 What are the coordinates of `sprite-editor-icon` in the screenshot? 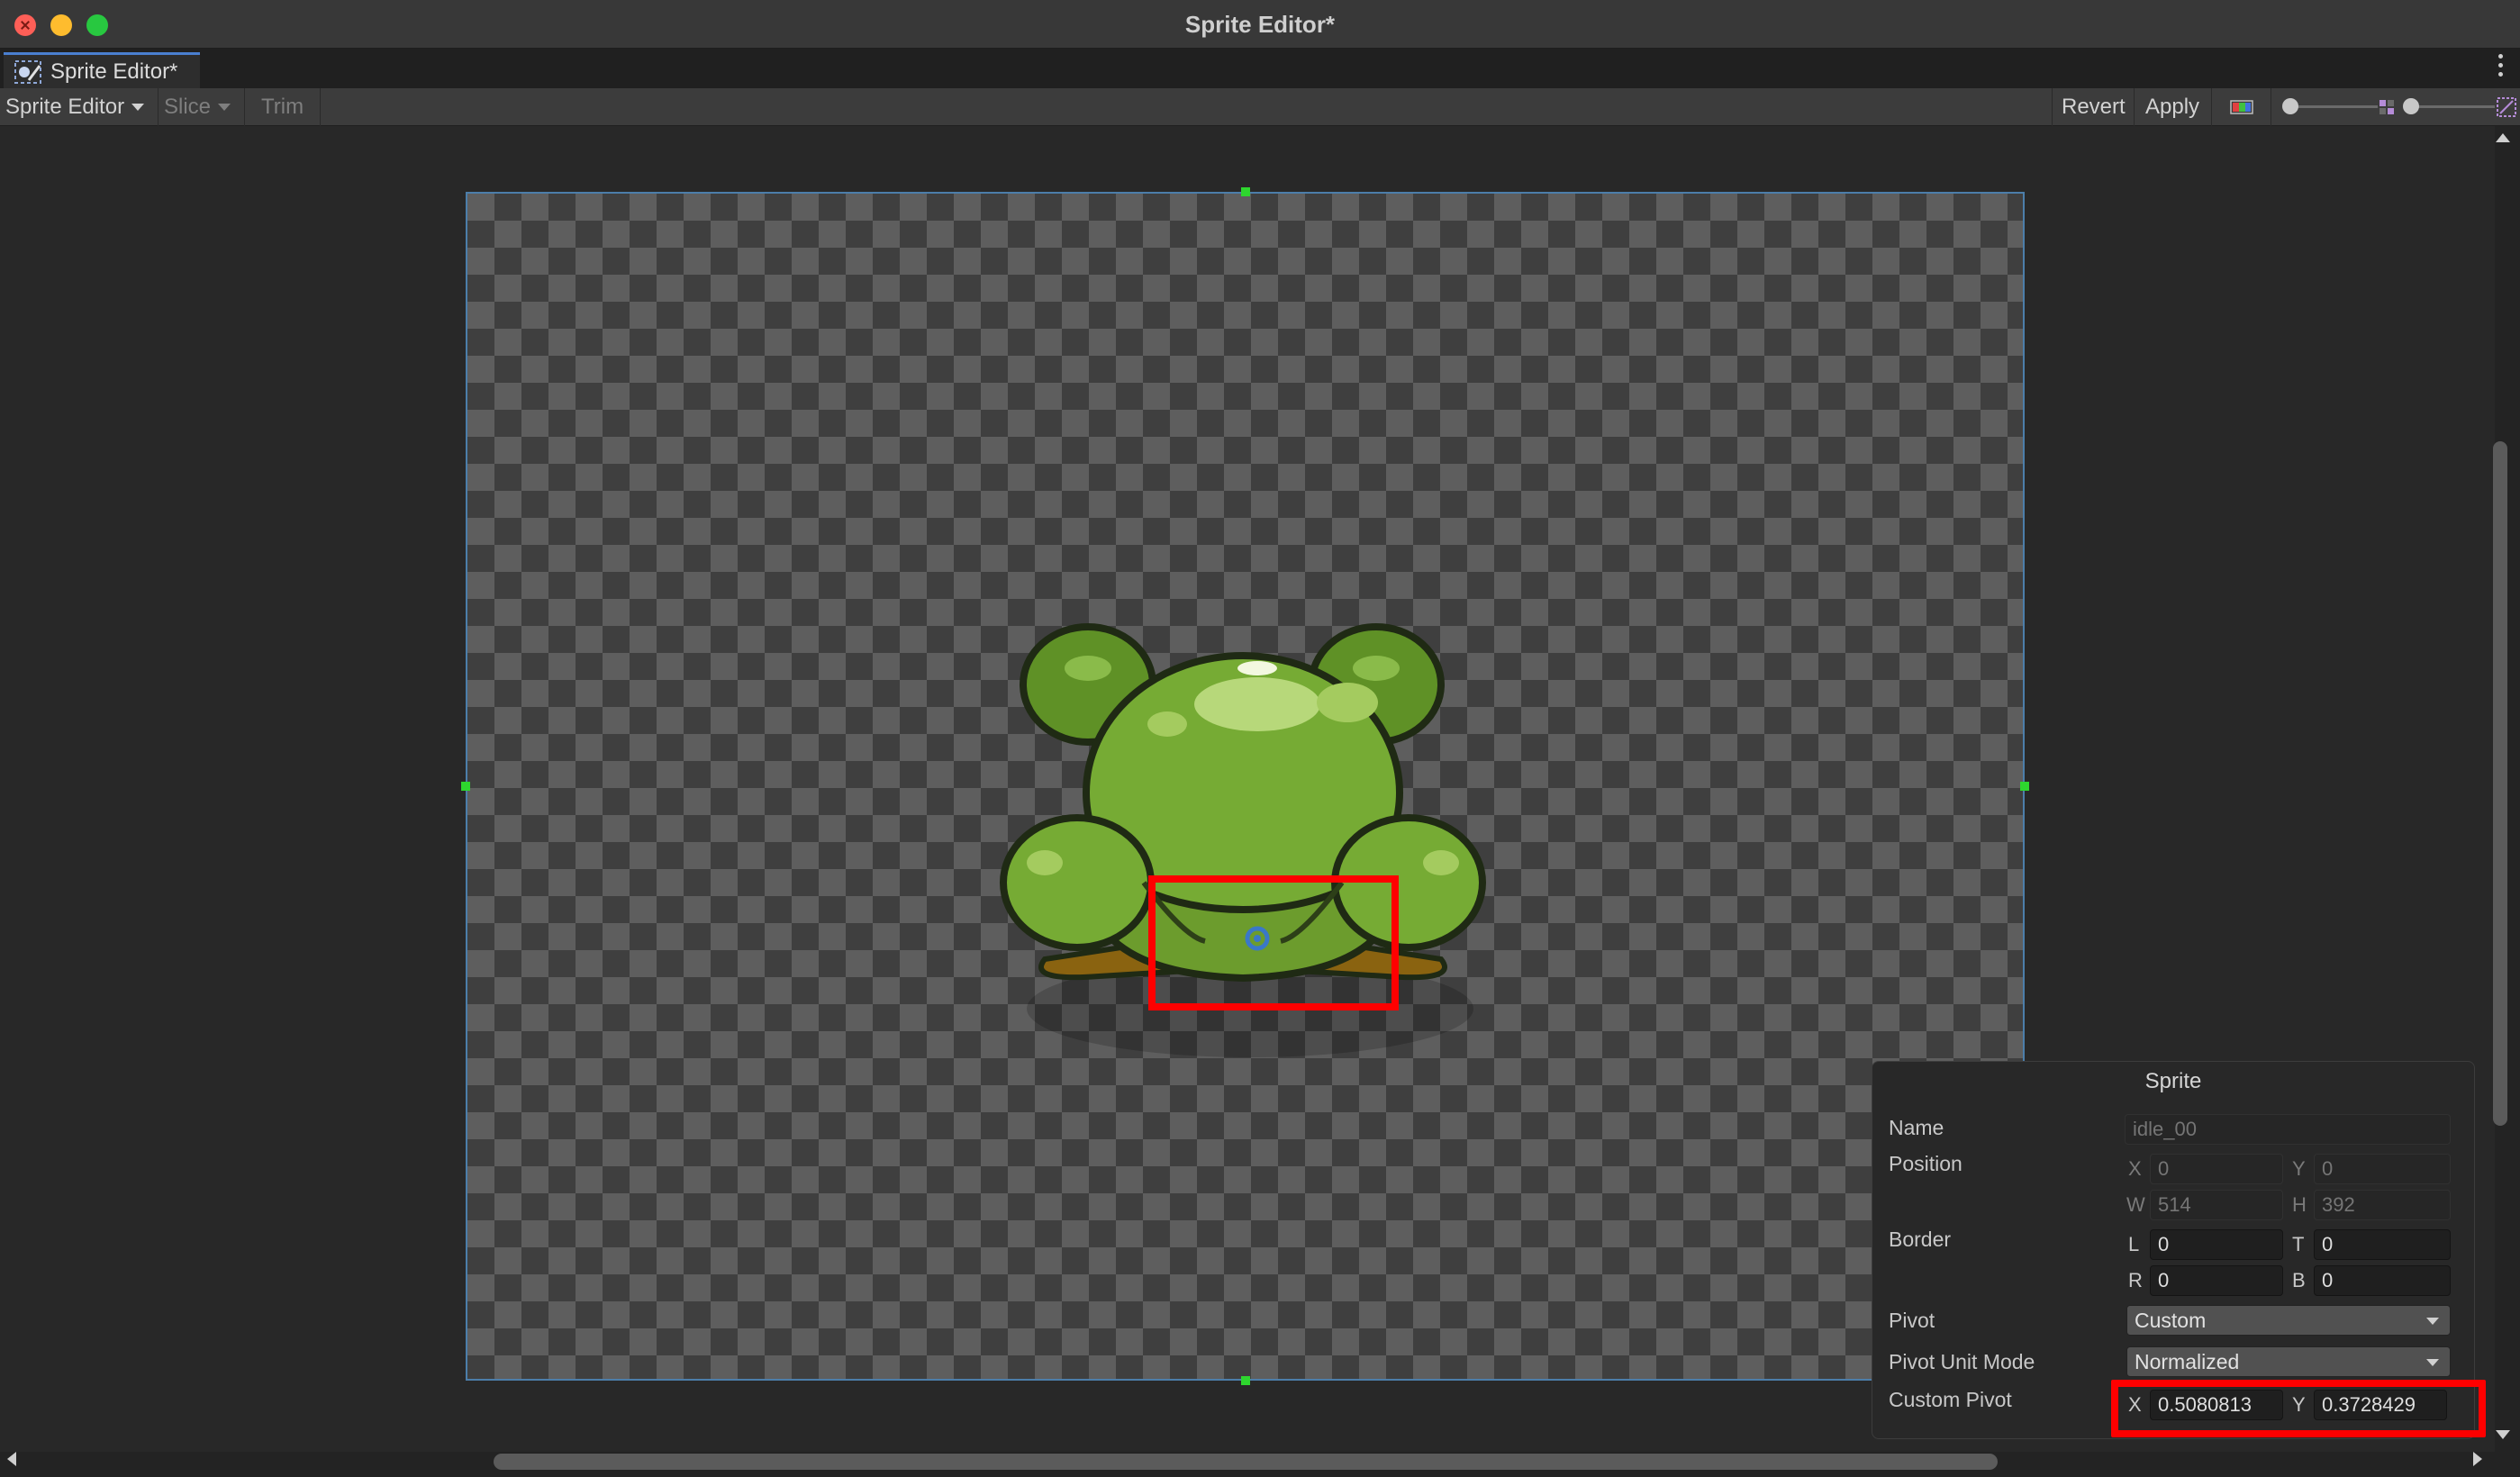 It's located at (28, 71).